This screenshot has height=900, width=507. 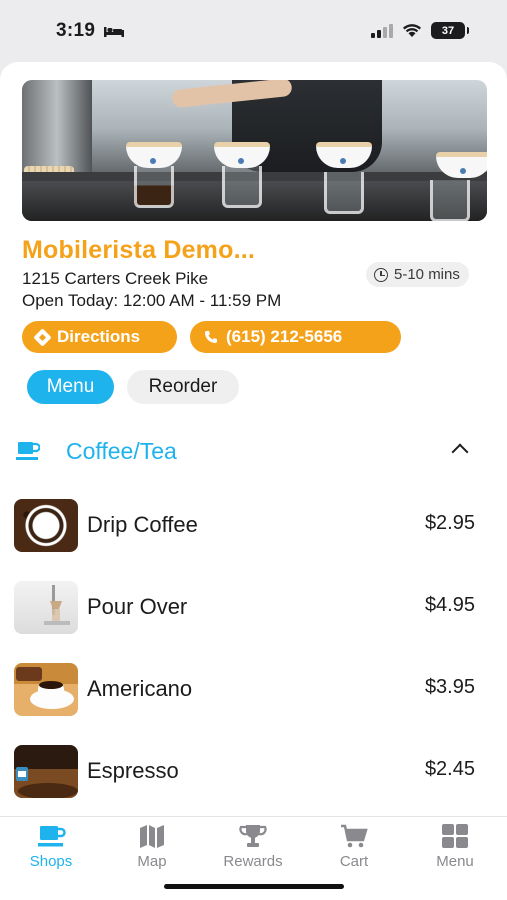 I want to click on status-icons: 37, so click(x=420, y=30).